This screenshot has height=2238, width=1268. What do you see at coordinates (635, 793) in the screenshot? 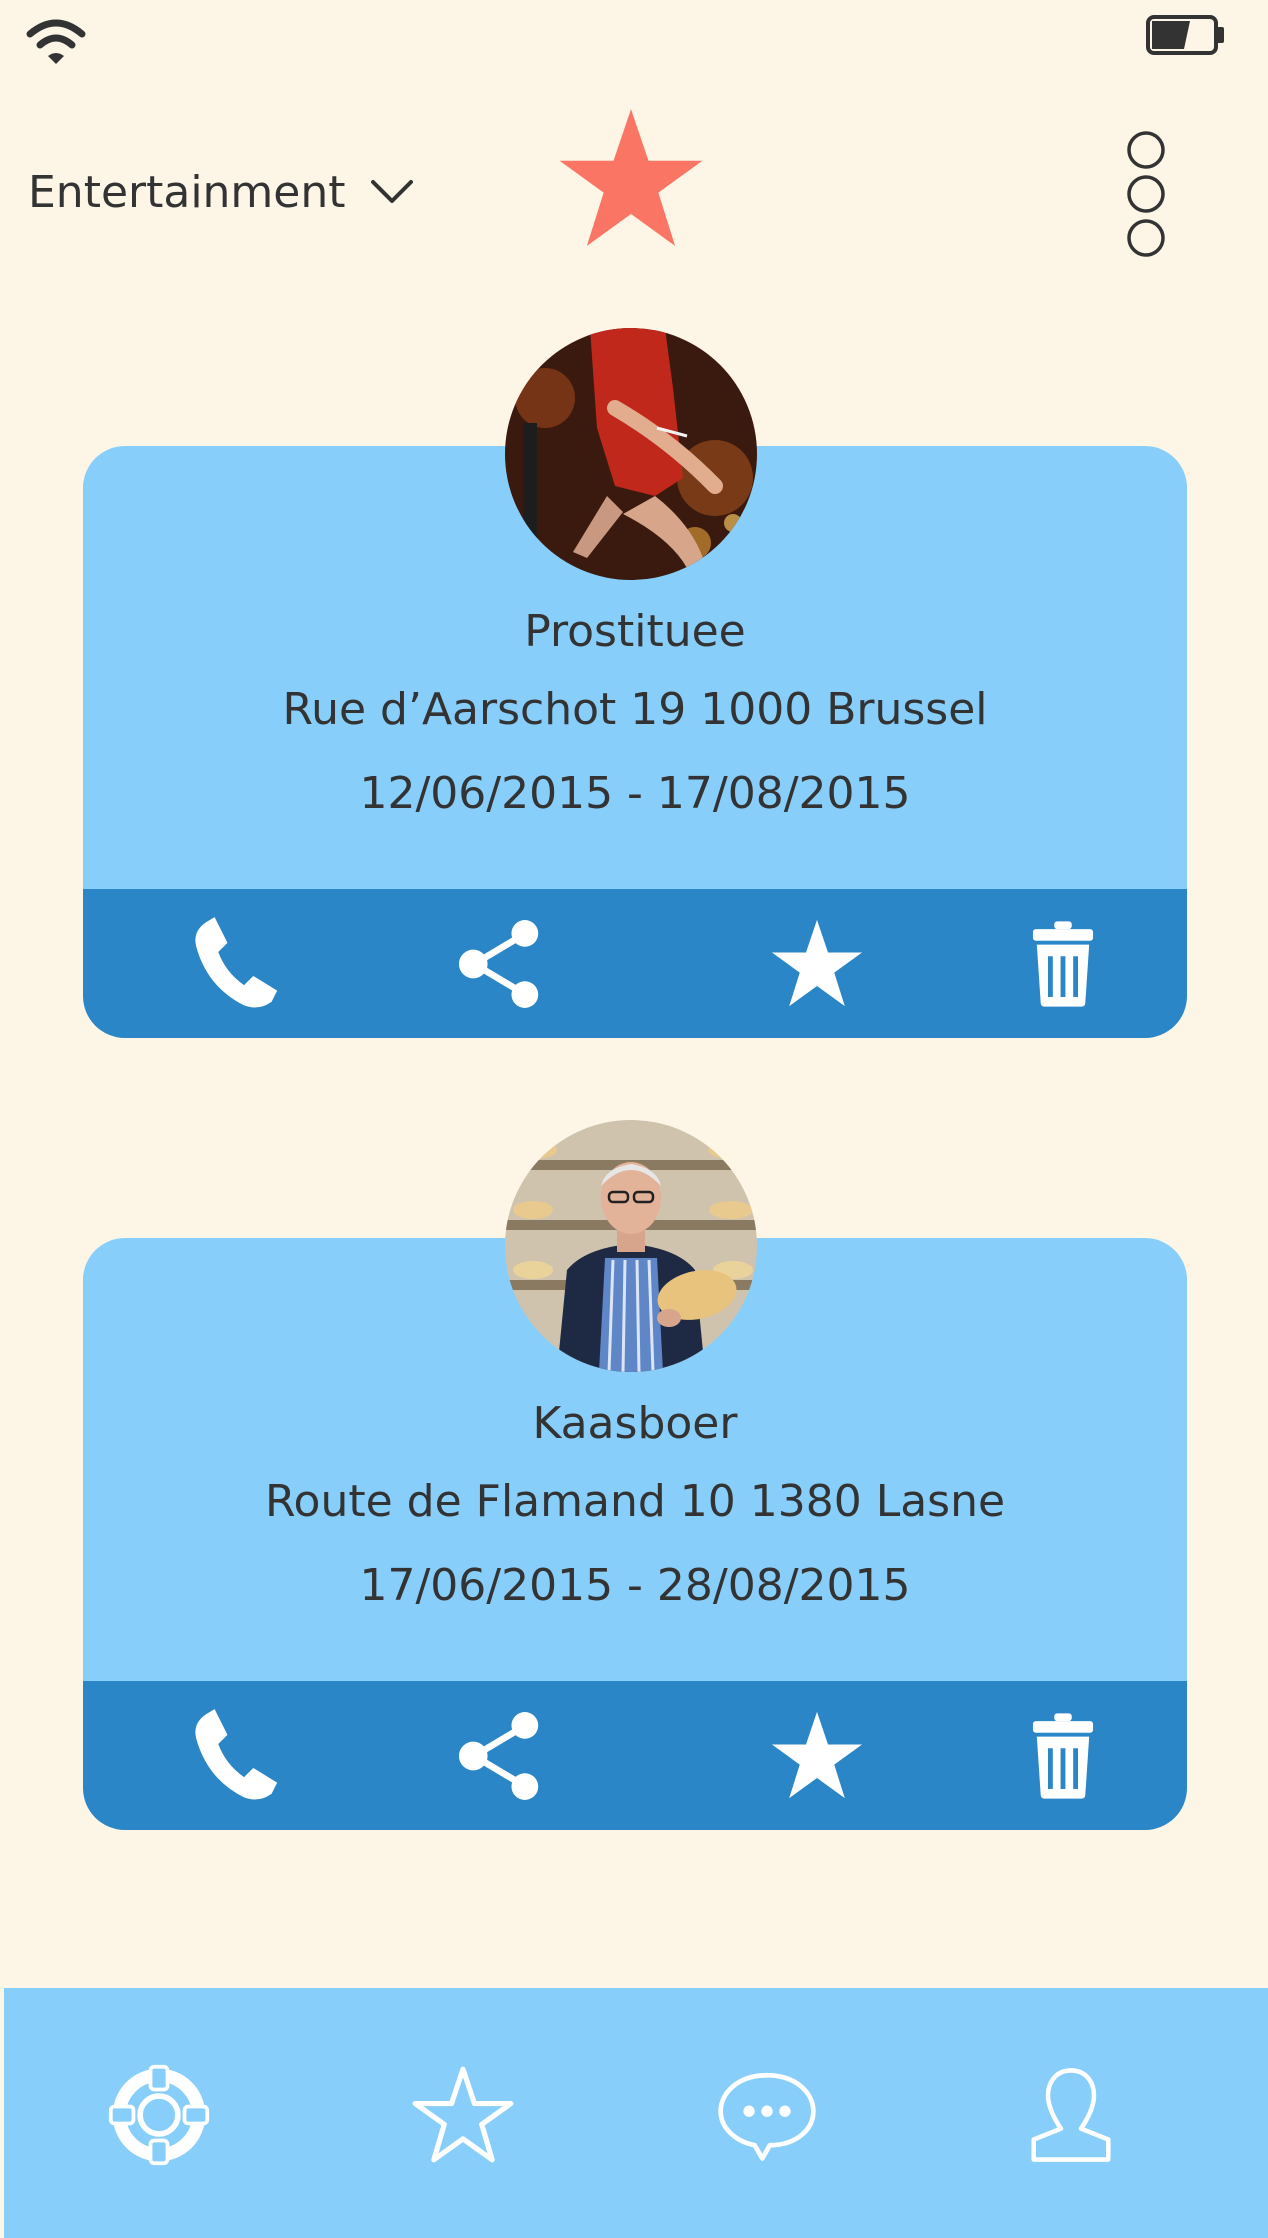
I see `contact-dates: 12/06/2015 - 17/08/2015` at bounding box center [635, 793].